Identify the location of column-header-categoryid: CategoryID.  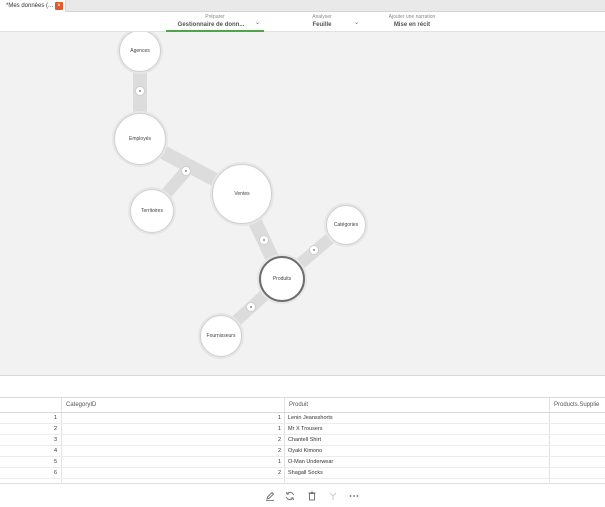
(166, 405).